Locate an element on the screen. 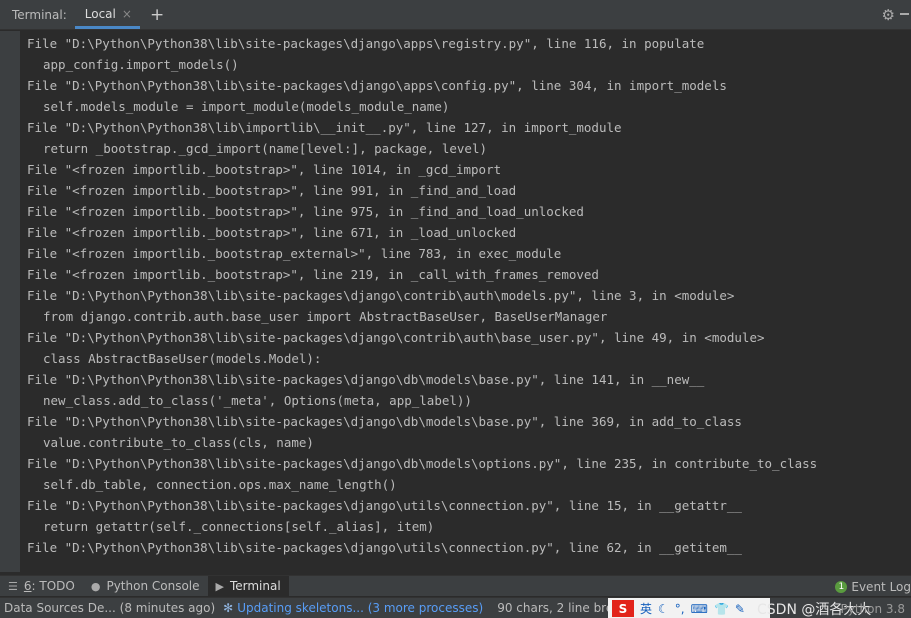  tab-local: Local × is located at coordinates (107, 15).